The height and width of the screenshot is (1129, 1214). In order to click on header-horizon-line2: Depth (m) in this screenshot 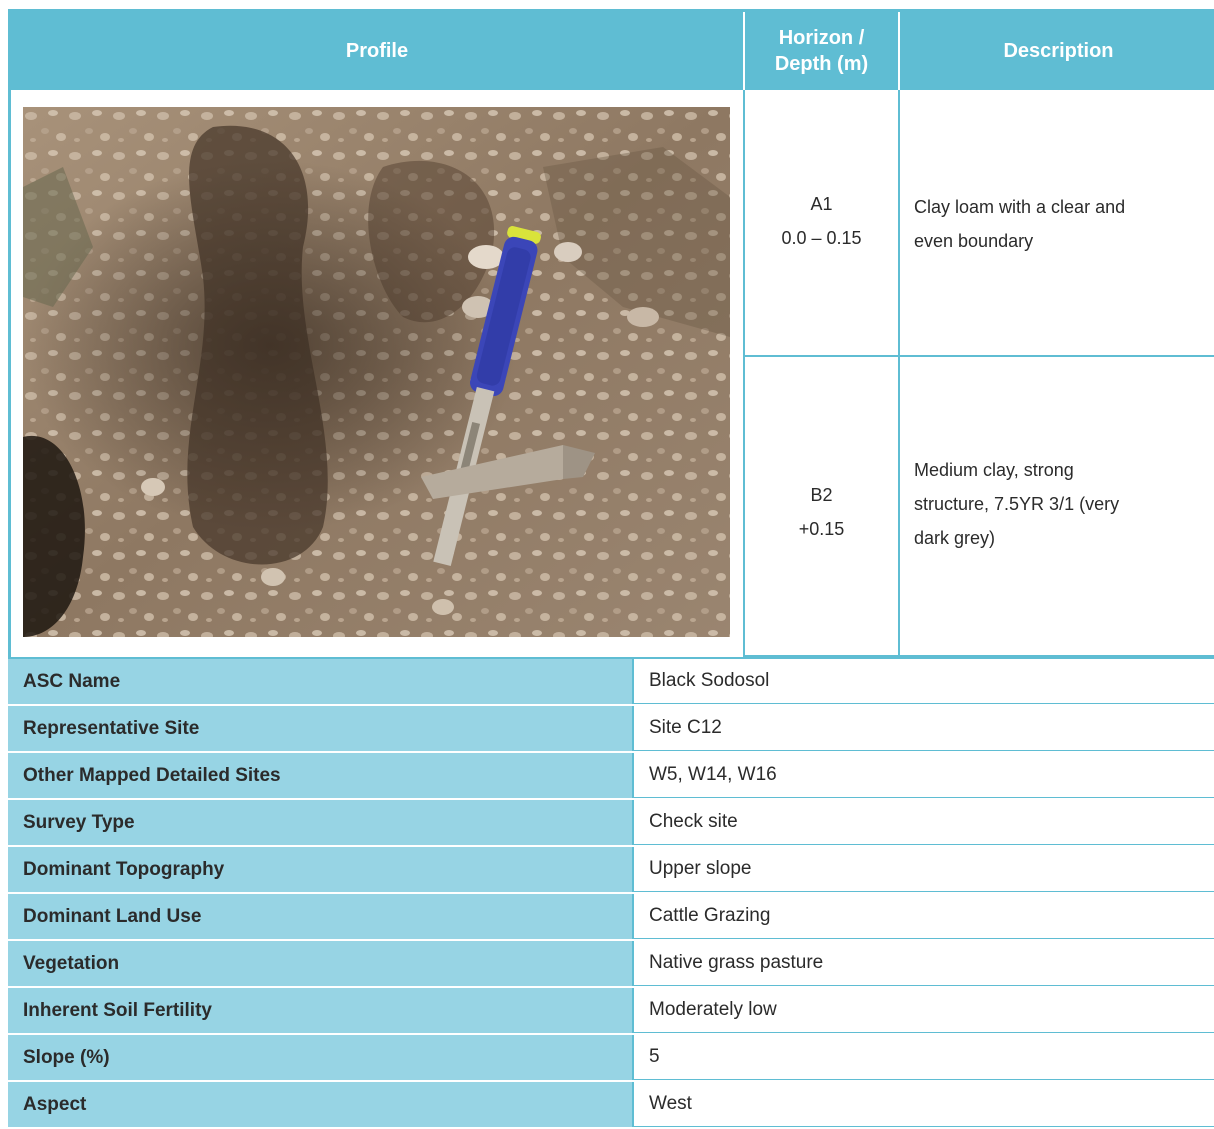, I will do `click(821, 64)`.